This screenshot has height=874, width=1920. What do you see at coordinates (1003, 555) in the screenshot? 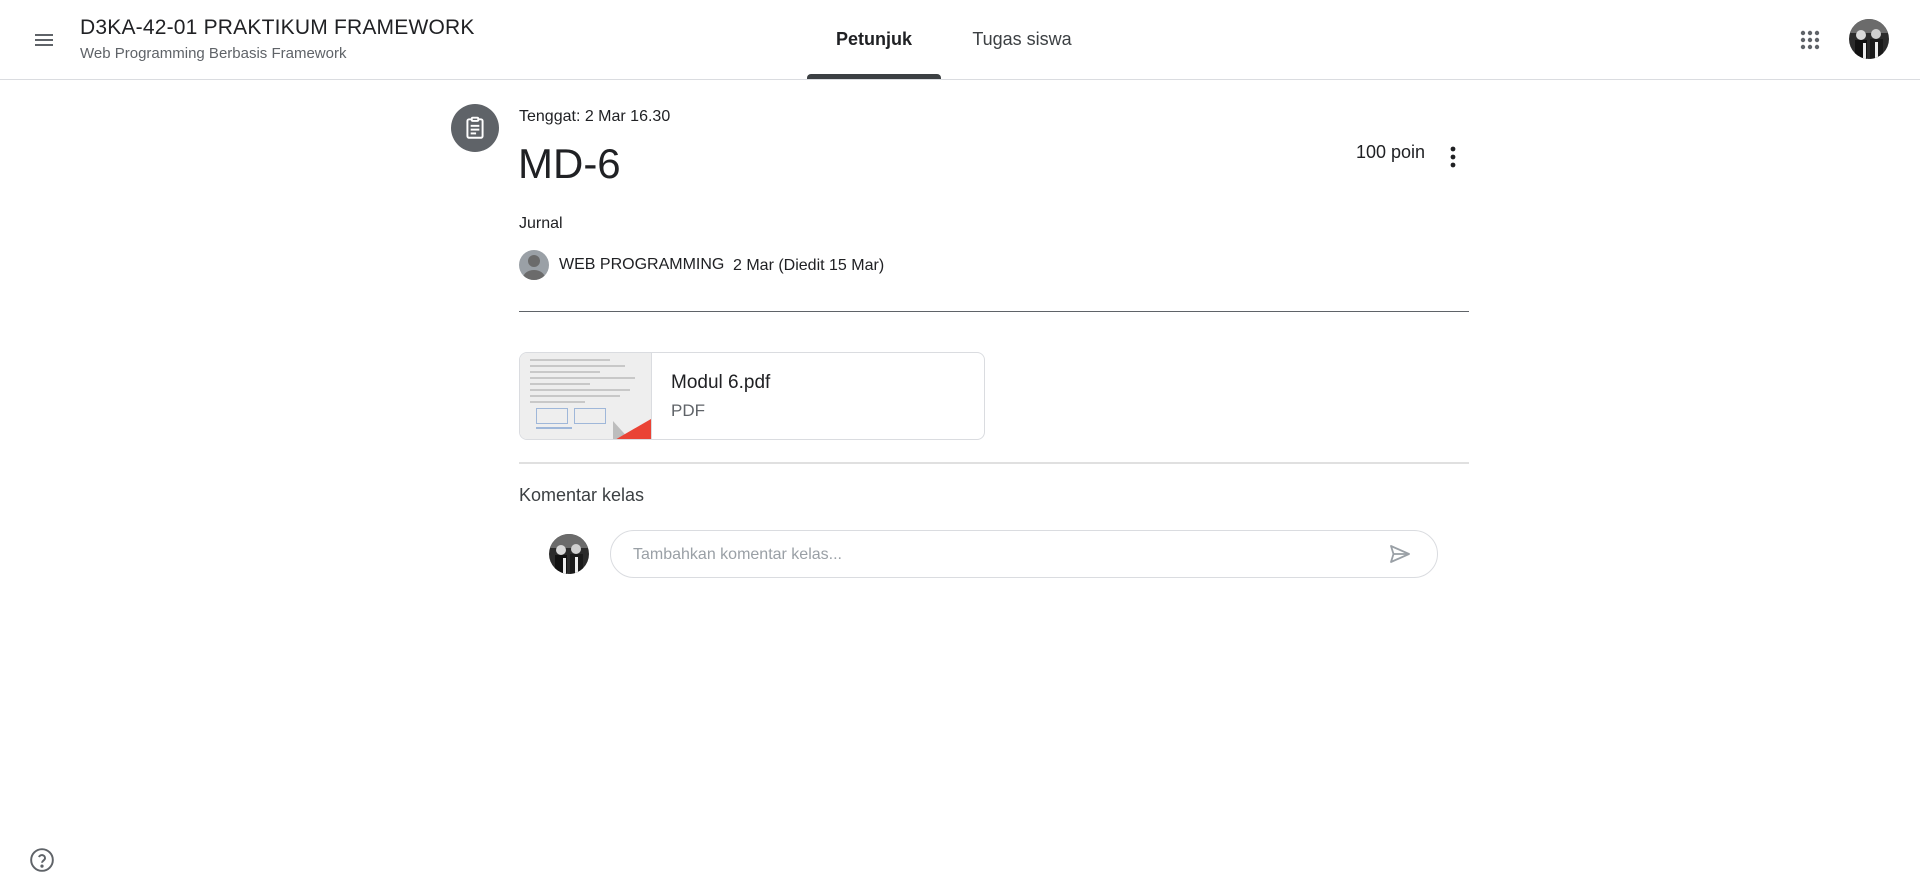
I see `class-comment-input` at bounding box center [1003, 555].